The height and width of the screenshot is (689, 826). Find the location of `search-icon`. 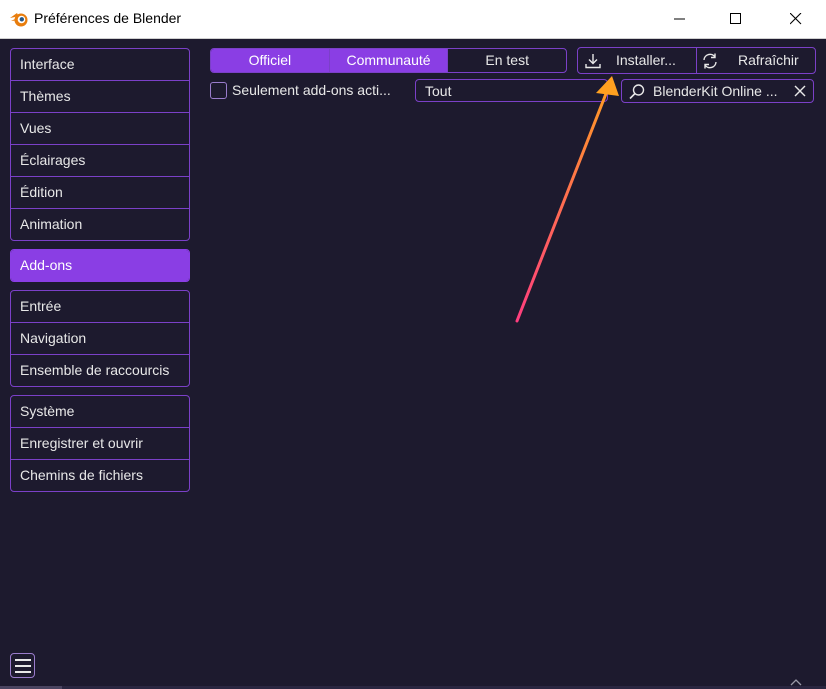

search-icon is located at coordinates (637, 92).